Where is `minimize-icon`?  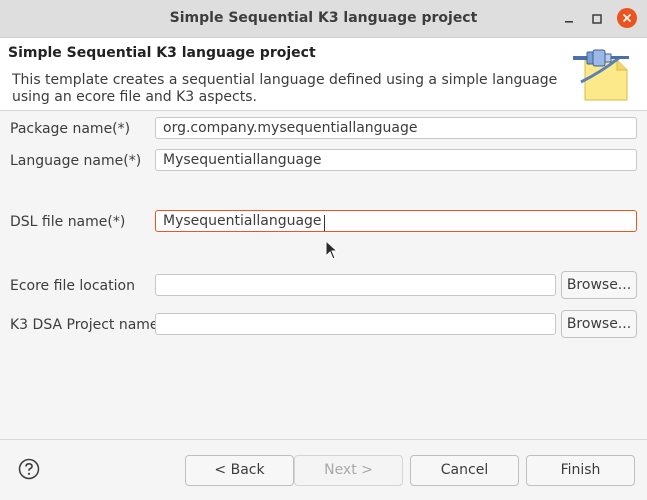
minimize-icon is located at coordinates (569, 19).